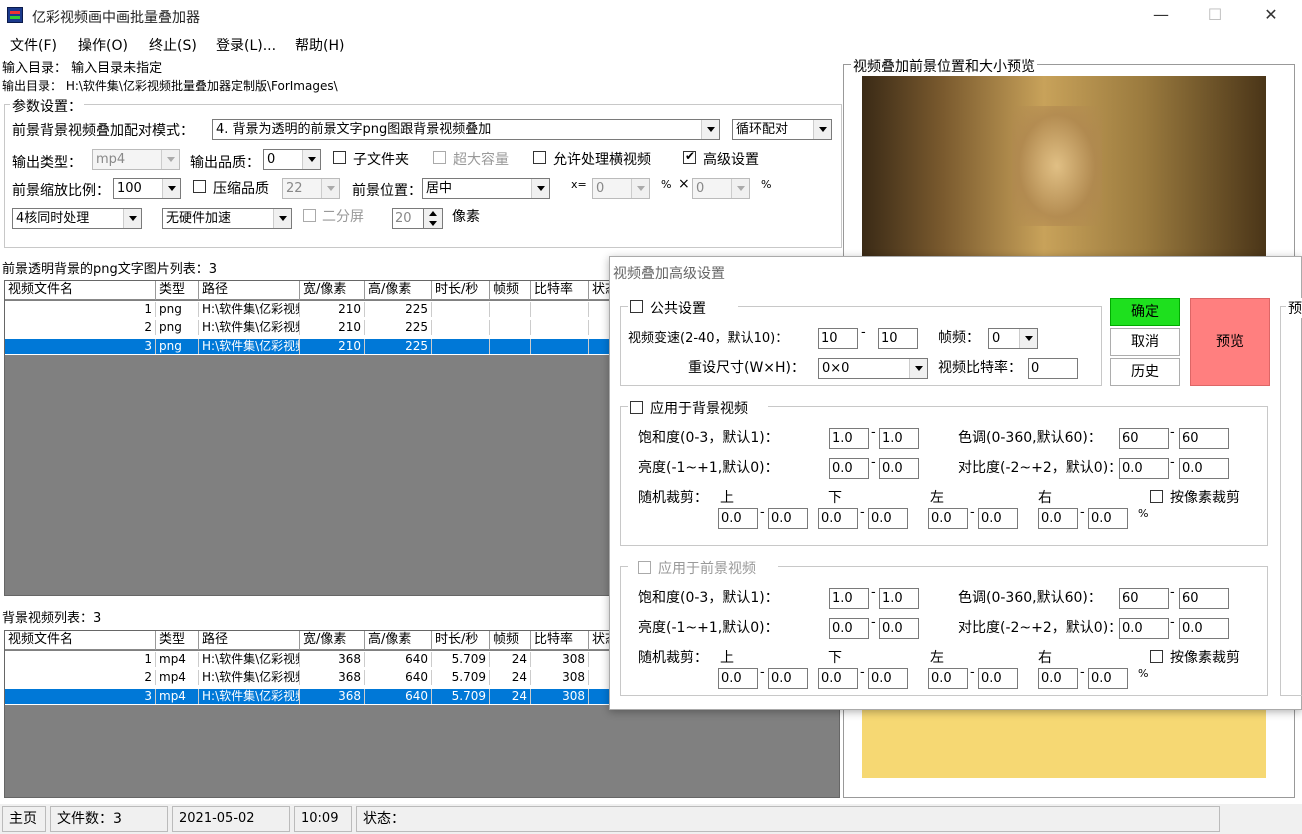  I want to click on maximize-button: ☐, so click(1215, 16).